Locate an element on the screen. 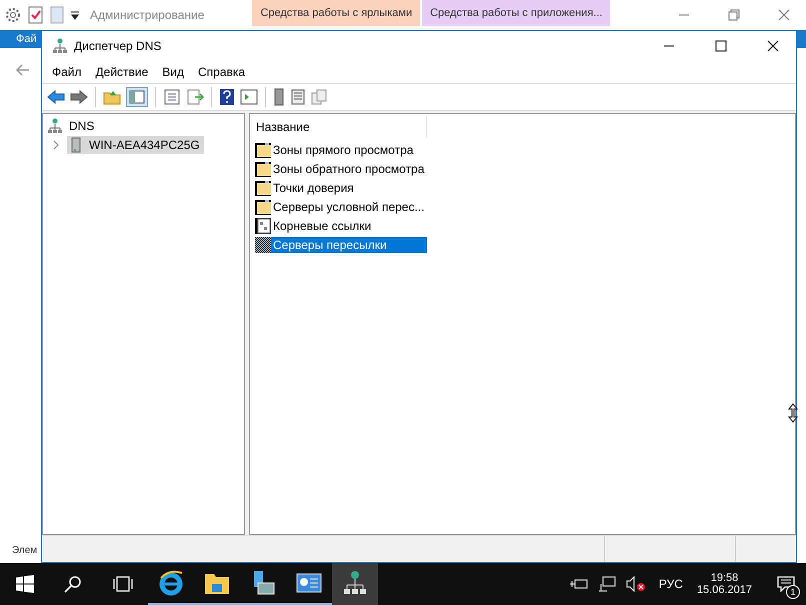  export-icon is located at coordinates (195, 97).